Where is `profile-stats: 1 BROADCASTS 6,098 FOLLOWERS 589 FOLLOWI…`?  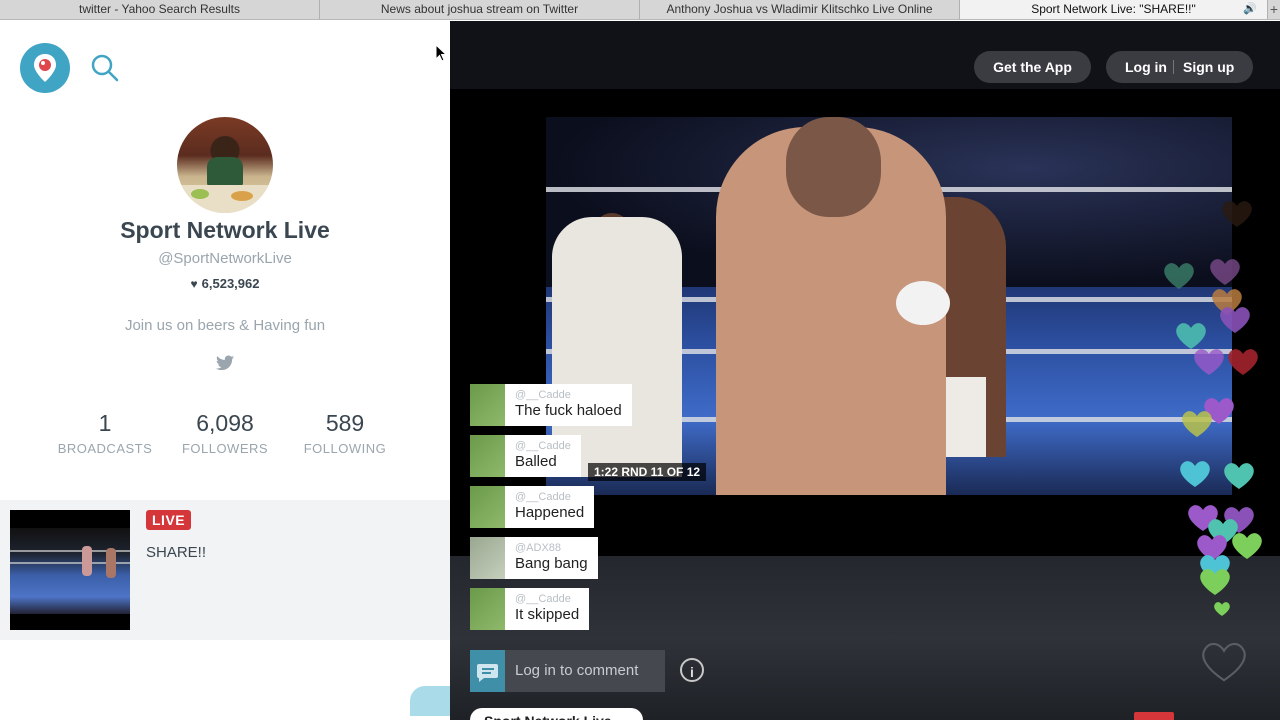
profile-stats: 1 BROADCASTS 6,098 FOLLOWERS 589 FOLLOWI… is located at coordinates (225, 433).